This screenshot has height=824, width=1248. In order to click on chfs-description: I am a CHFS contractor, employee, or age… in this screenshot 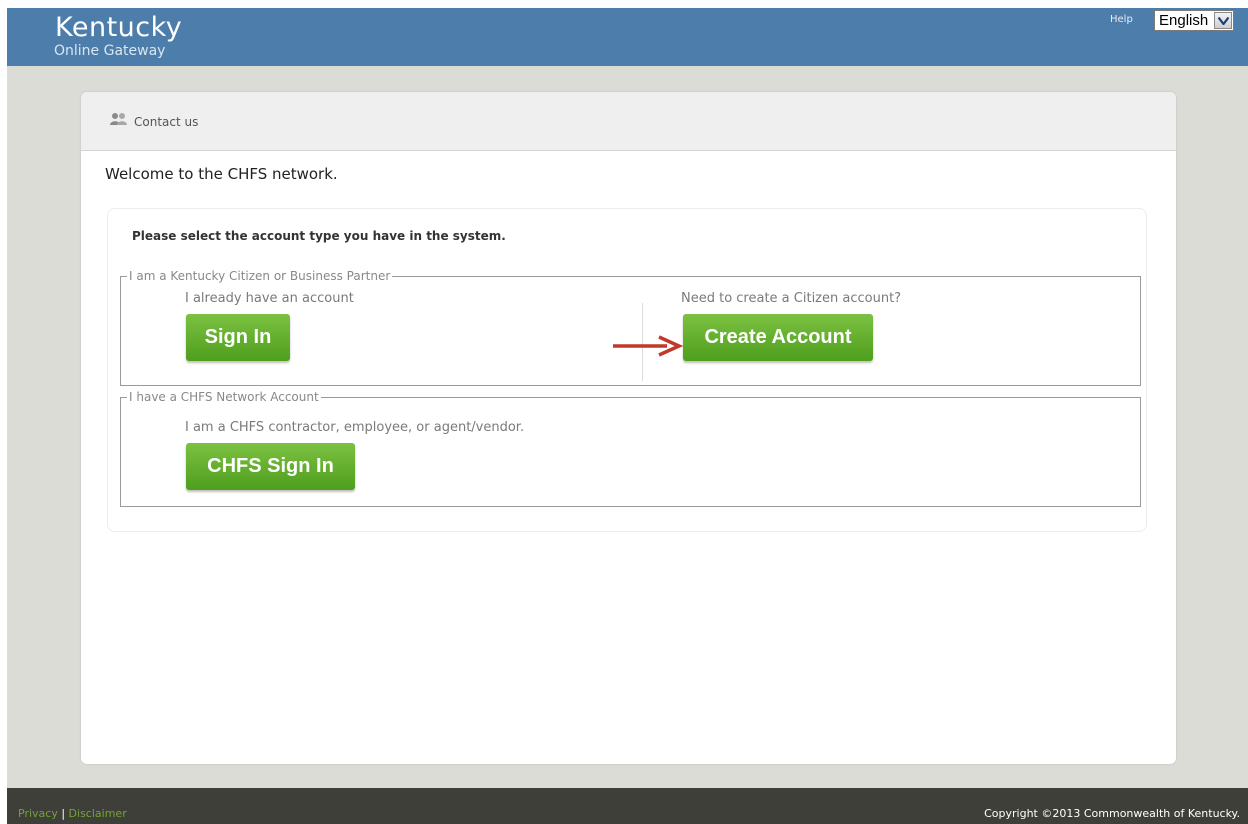, I will do `click(355, 427)`.